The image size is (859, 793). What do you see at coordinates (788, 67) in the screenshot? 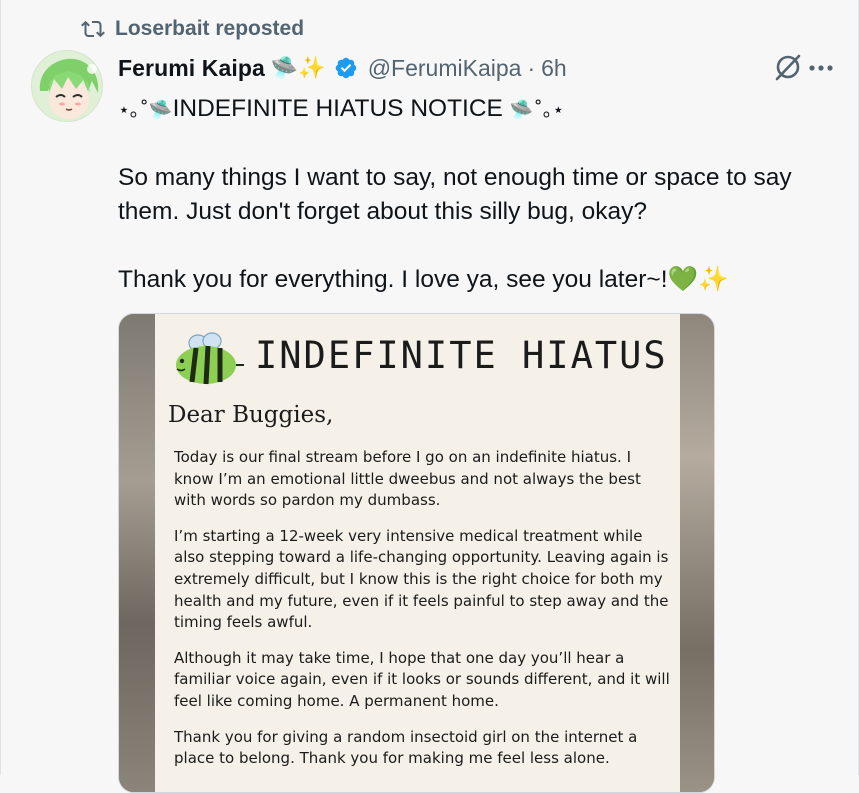
I see `grok-icon` at bounding box center [788, 67].